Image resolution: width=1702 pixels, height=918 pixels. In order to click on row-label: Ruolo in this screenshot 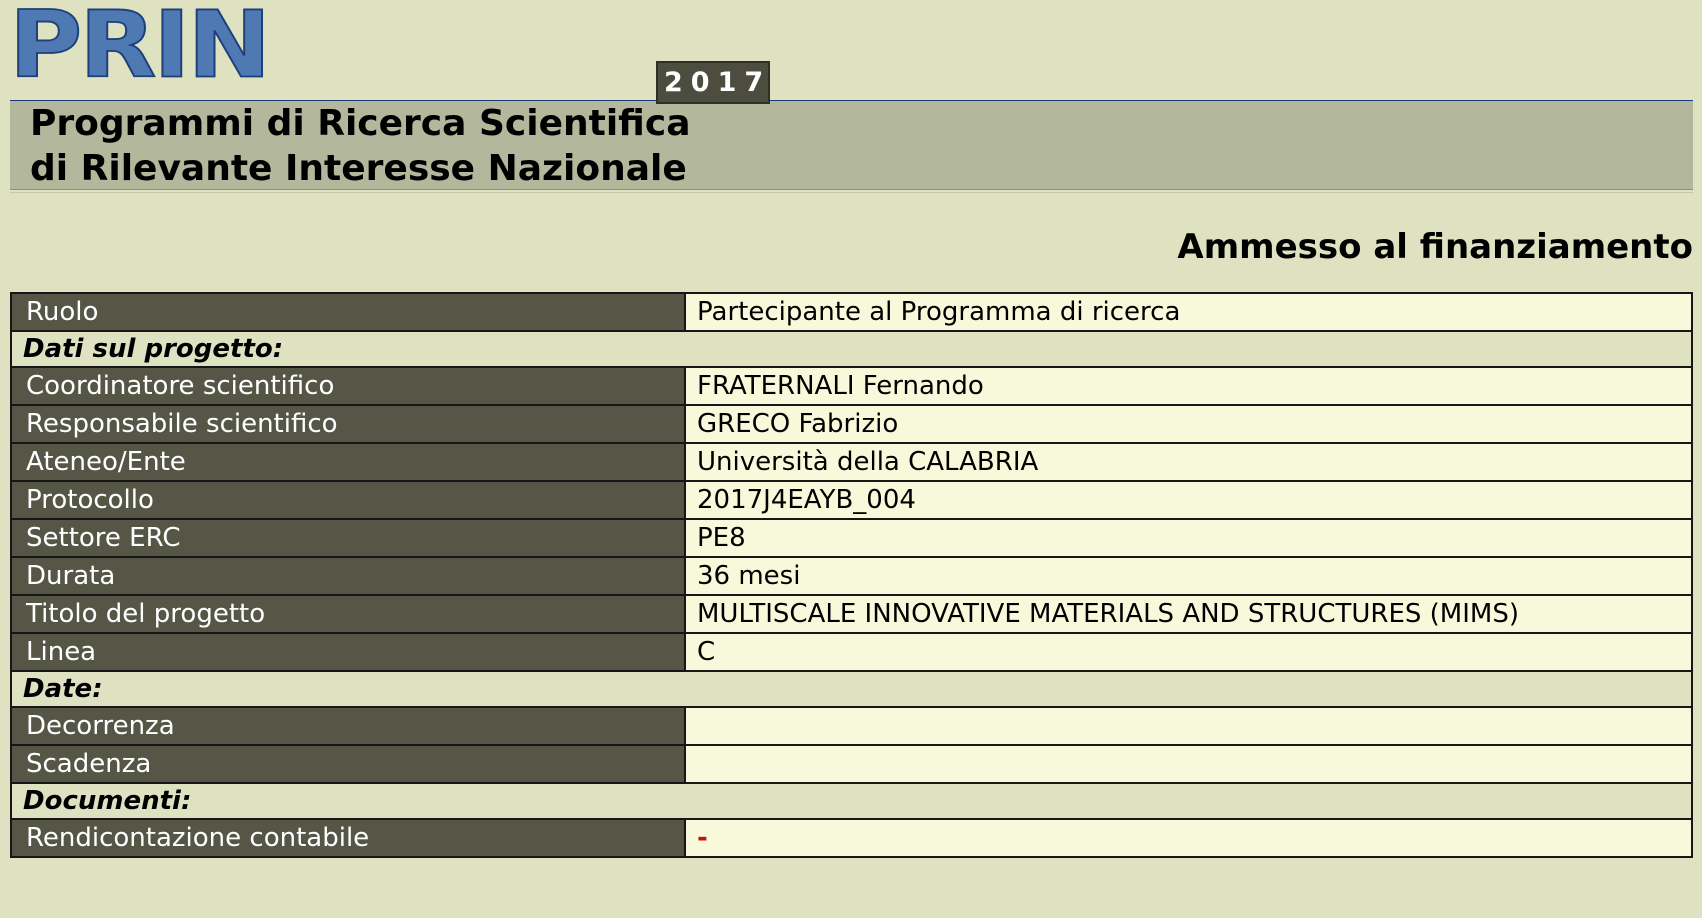, I will do `click(348, 312)`.